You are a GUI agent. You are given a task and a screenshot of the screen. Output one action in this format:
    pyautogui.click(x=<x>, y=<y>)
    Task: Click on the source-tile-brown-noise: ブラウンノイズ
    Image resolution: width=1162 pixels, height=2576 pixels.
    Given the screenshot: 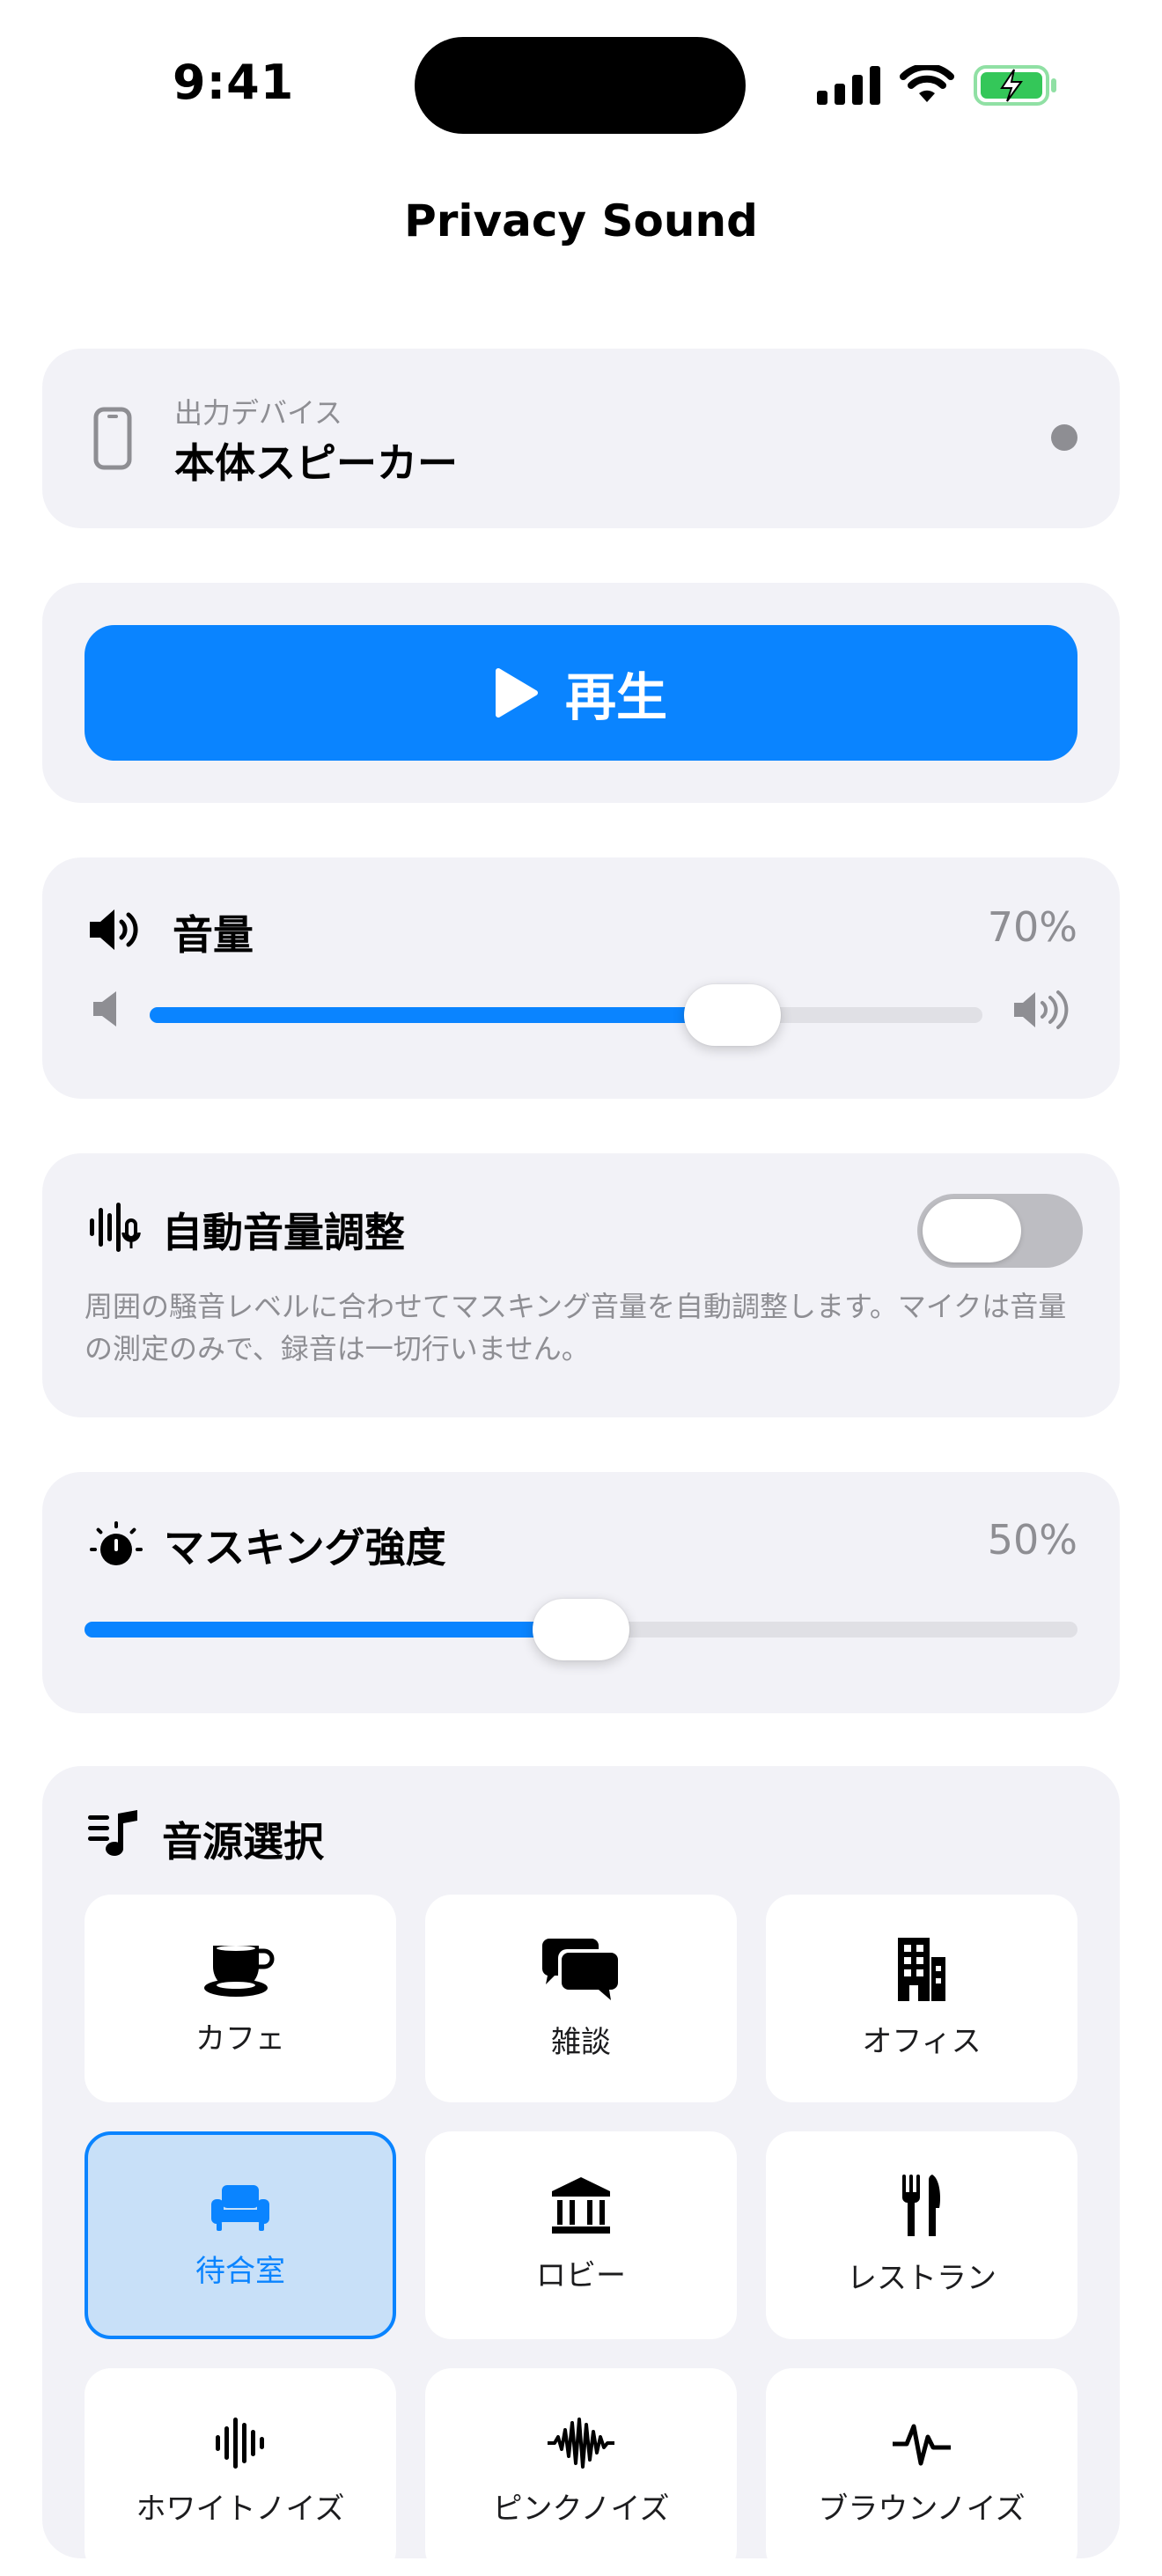 What is the action you would take?
    pyautogui.click(x=921, y=2472)
    